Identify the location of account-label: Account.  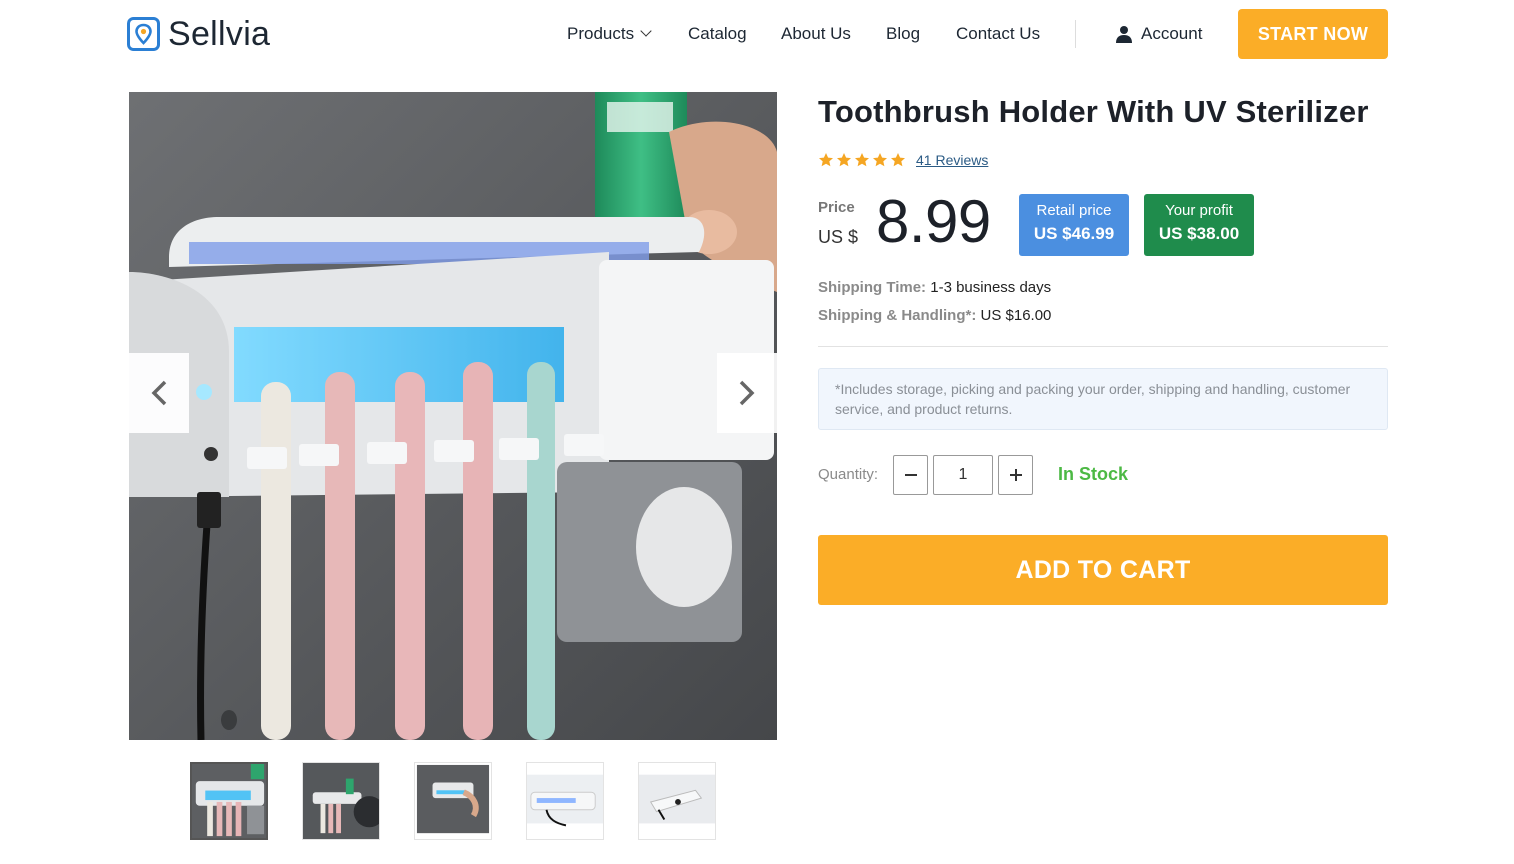
(1172, 33).